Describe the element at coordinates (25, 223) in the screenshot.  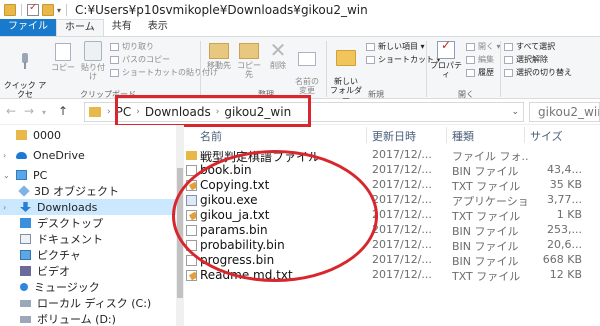
I see `desktop-icon` at that location.